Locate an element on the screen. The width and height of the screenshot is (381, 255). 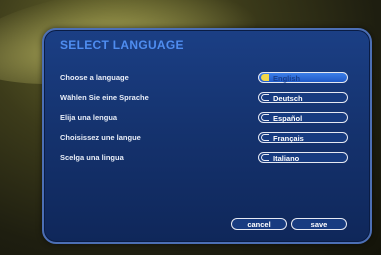
cancel-button: cancel is located at coordinates (259, 224).